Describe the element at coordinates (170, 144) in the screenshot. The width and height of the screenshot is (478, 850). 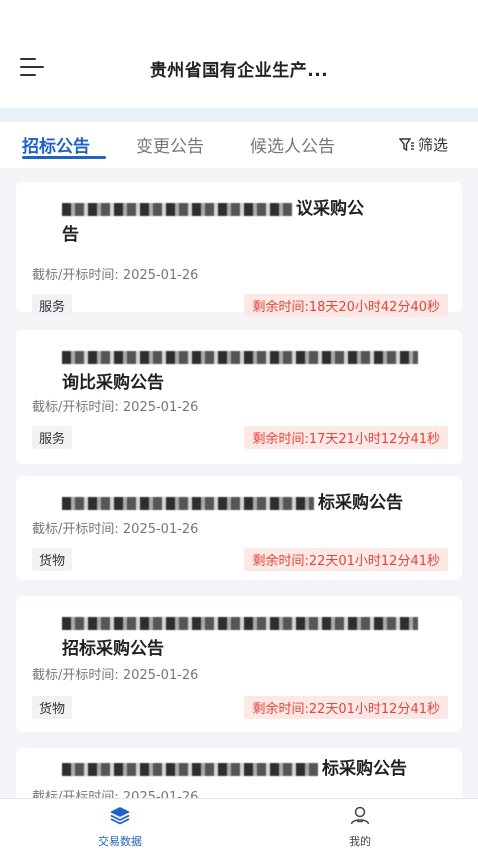
I see `tab-change-announcement: 变更公告` at that location.